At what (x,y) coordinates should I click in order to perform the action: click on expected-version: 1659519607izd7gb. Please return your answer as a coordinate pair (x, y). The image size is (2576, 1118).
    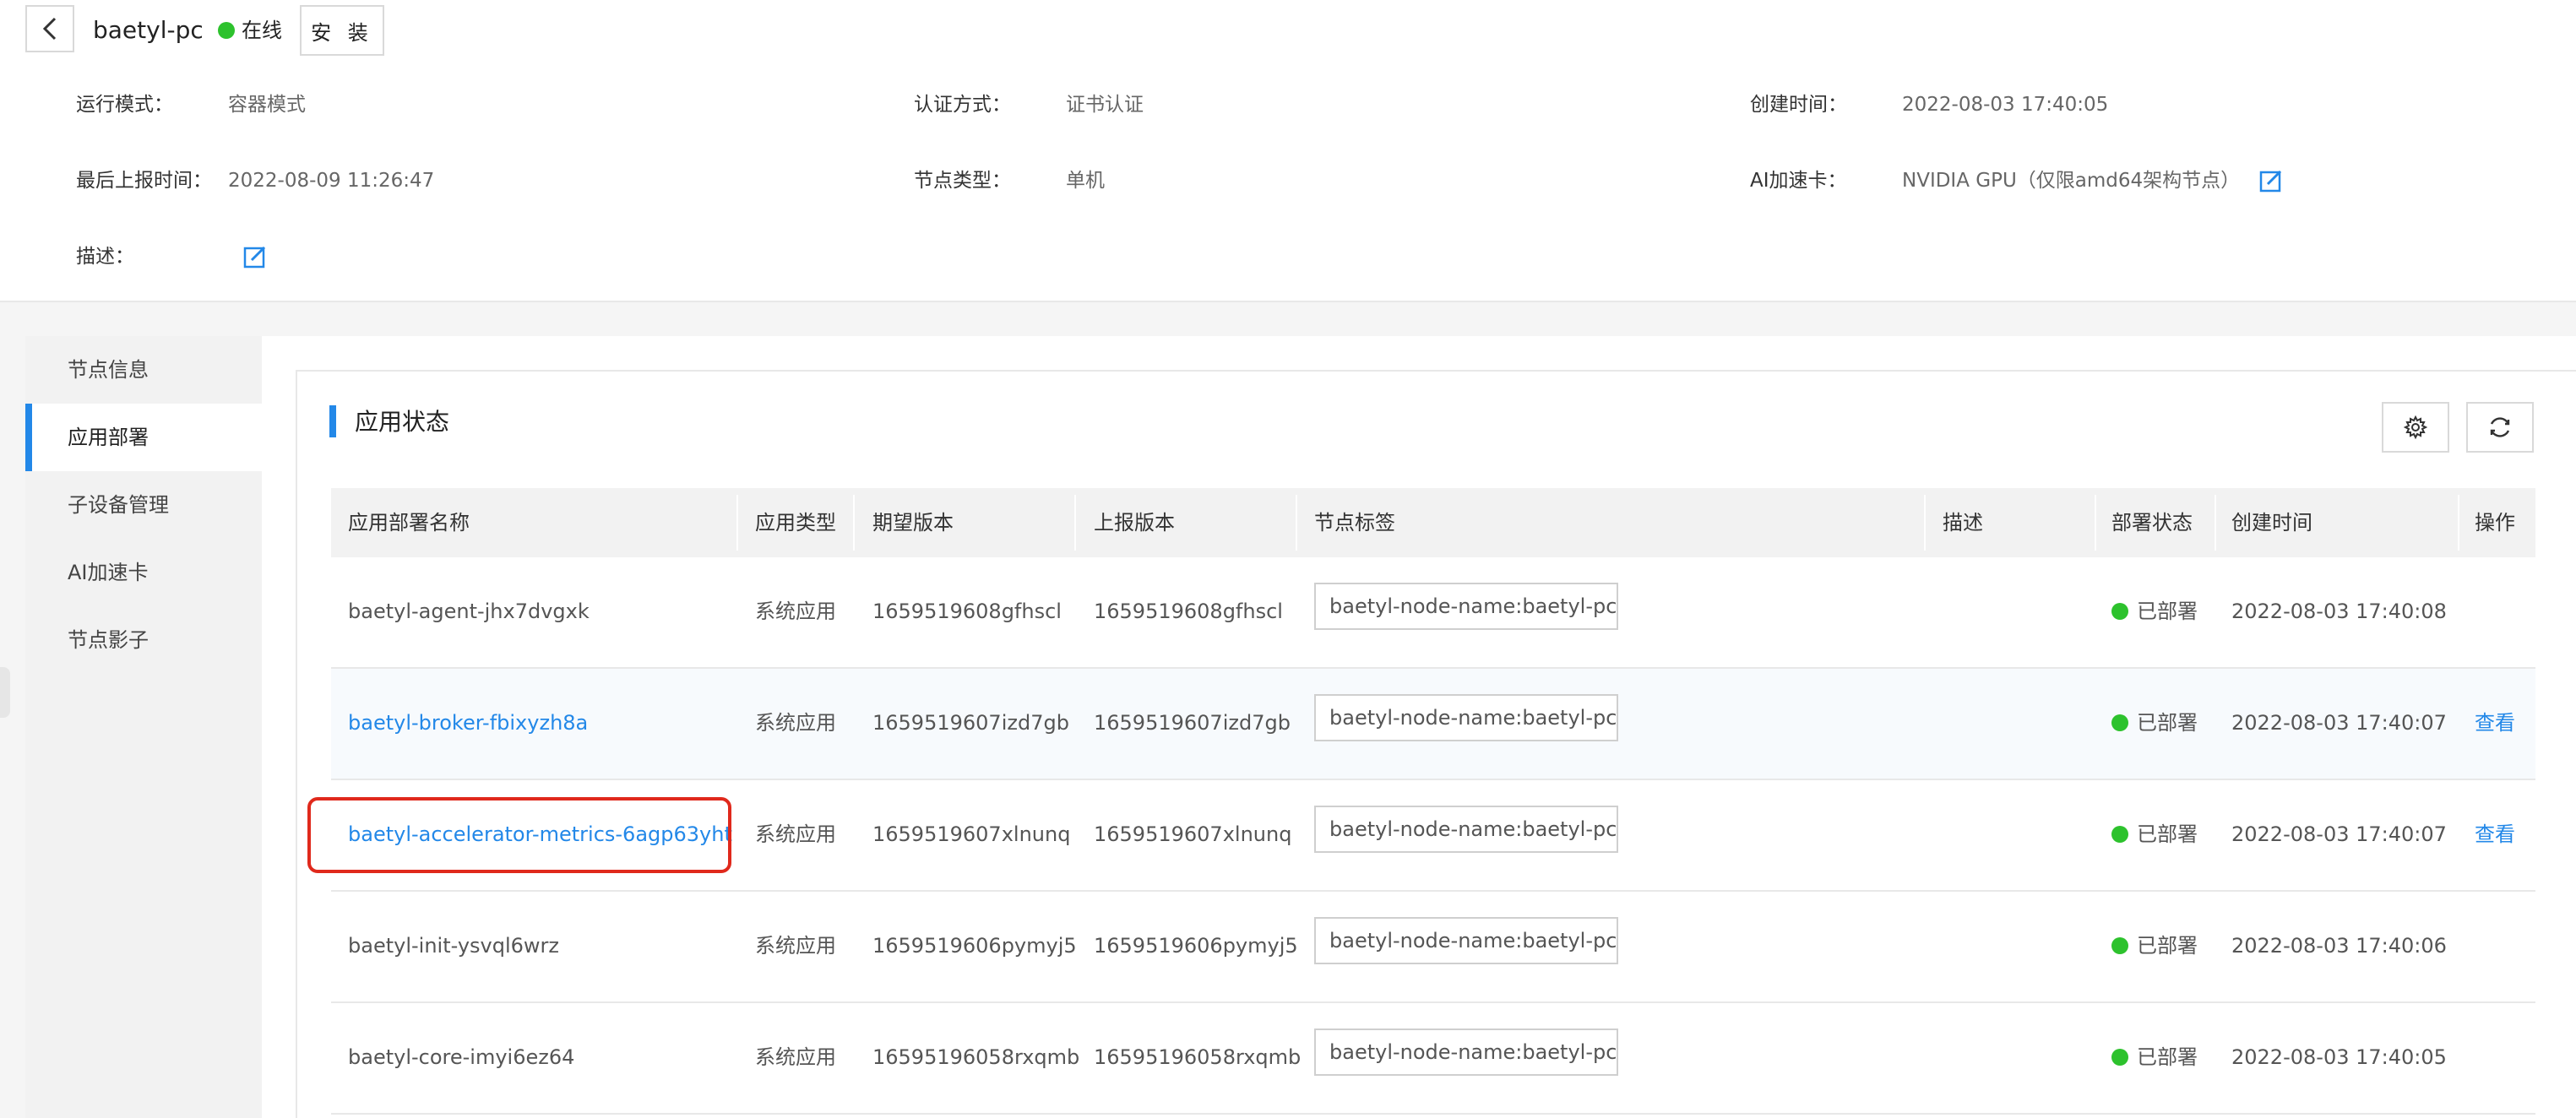
    Looking at the image, I should click on (970, 723).